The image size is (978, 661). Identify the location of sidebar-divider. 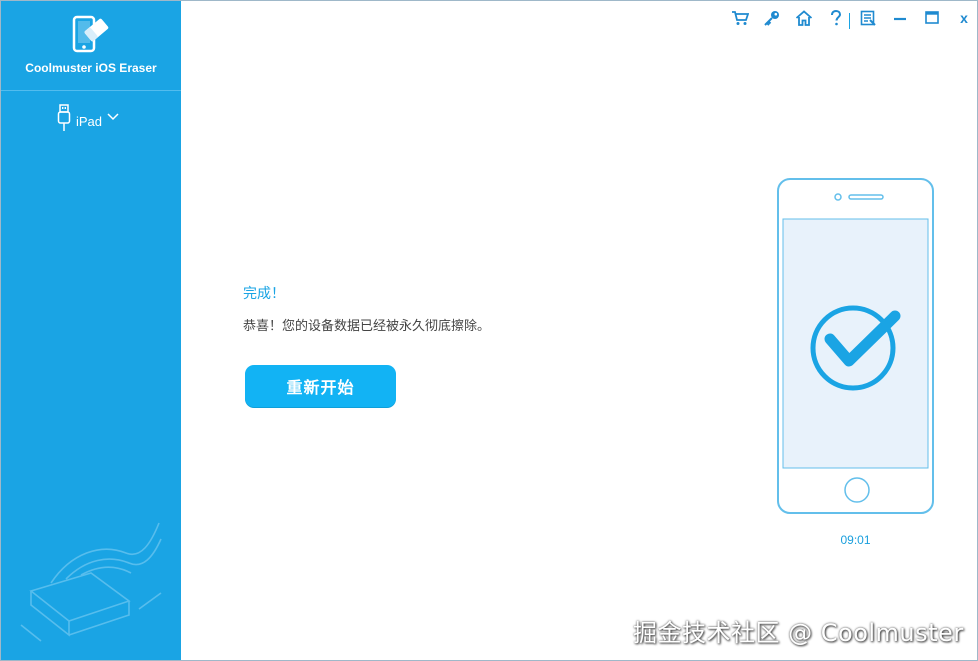
(91, 90).